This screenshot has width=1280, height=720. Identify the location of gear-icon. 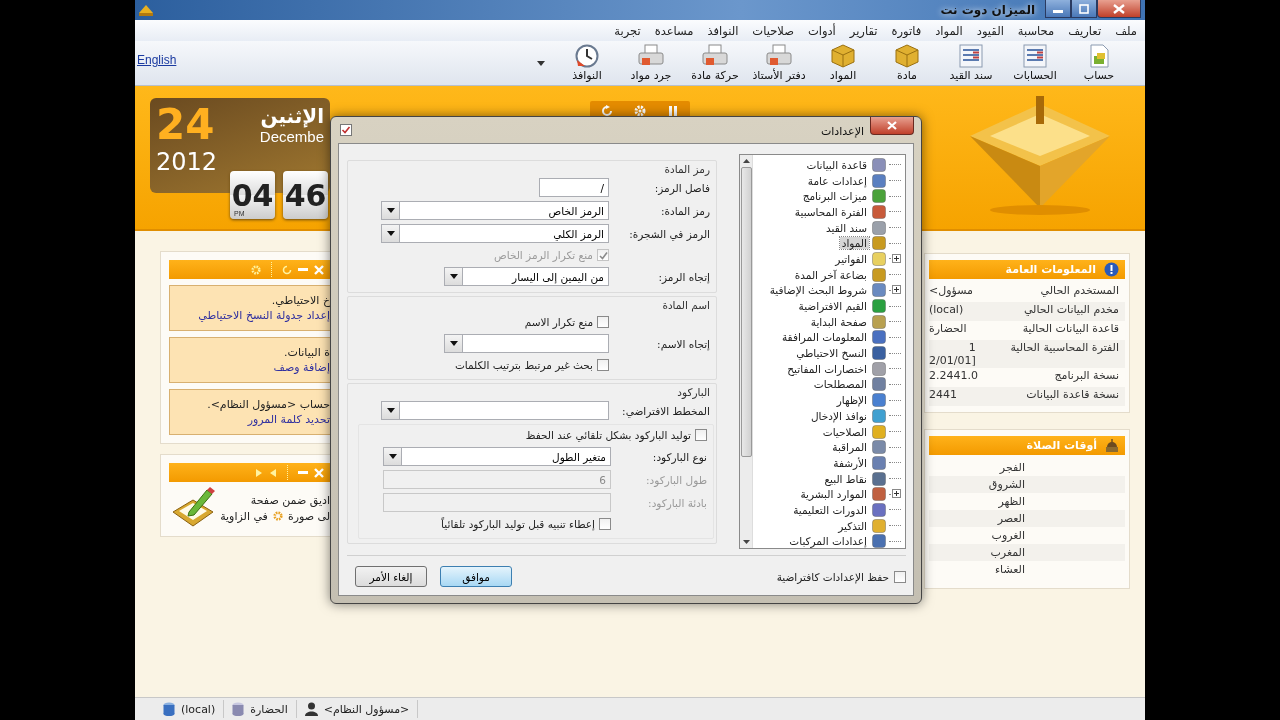
(277, 516).